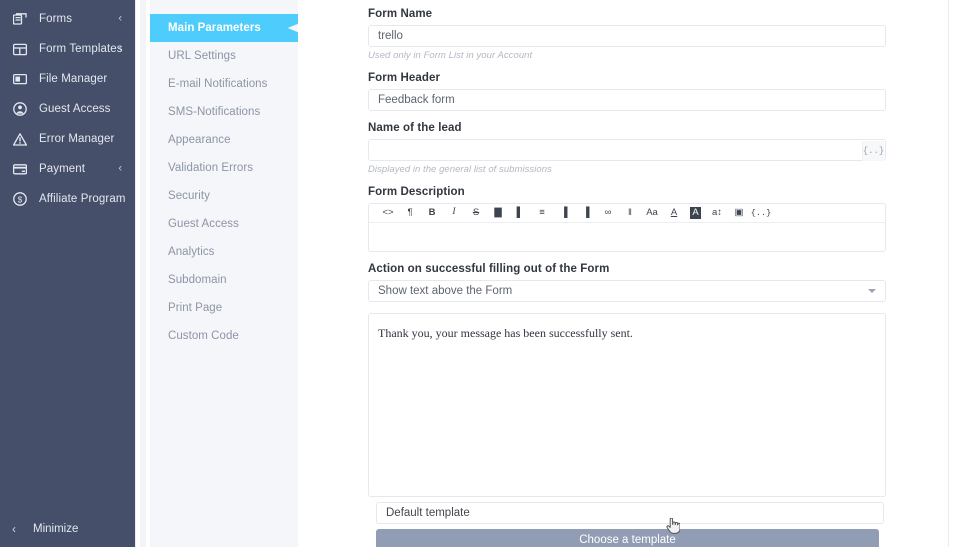 The image size is (960, 547). I want to click on choose-template-button: Choose a template, so click(627, 538).